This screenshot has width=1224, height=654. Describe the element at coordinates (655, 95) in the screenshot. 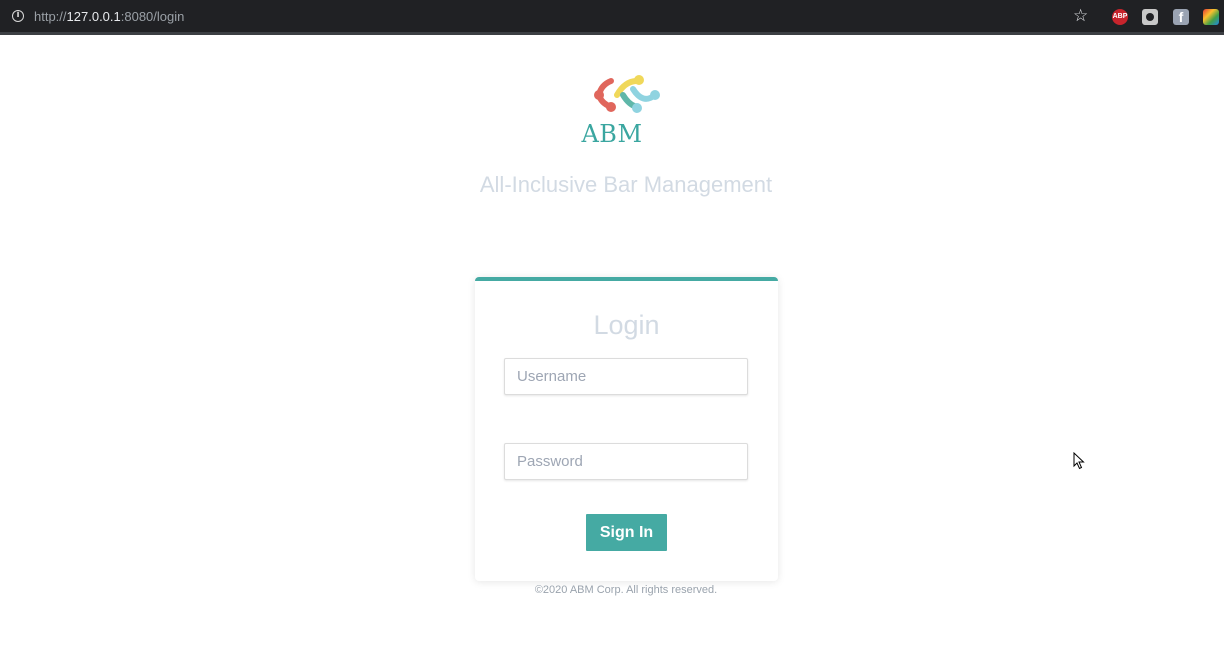

I see `logo-blue-dot` at that location.